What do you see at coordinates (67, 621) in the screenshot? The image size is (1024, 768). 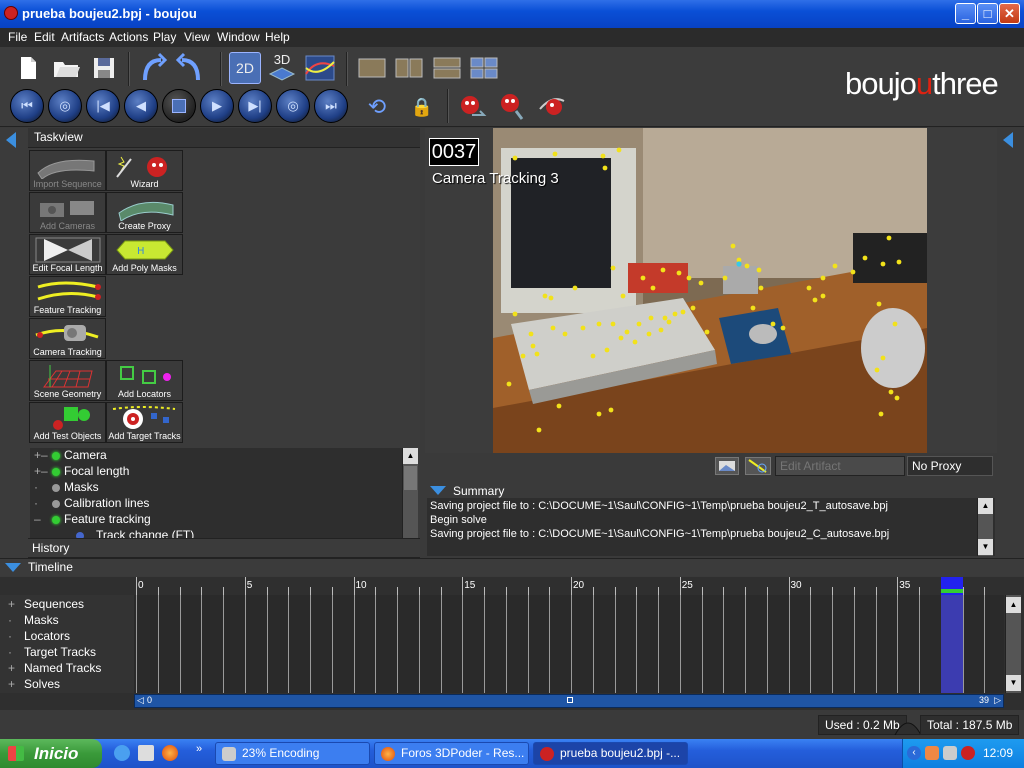 I see `timeline-row-masks: · Masks` at bounding box center [67, 621].